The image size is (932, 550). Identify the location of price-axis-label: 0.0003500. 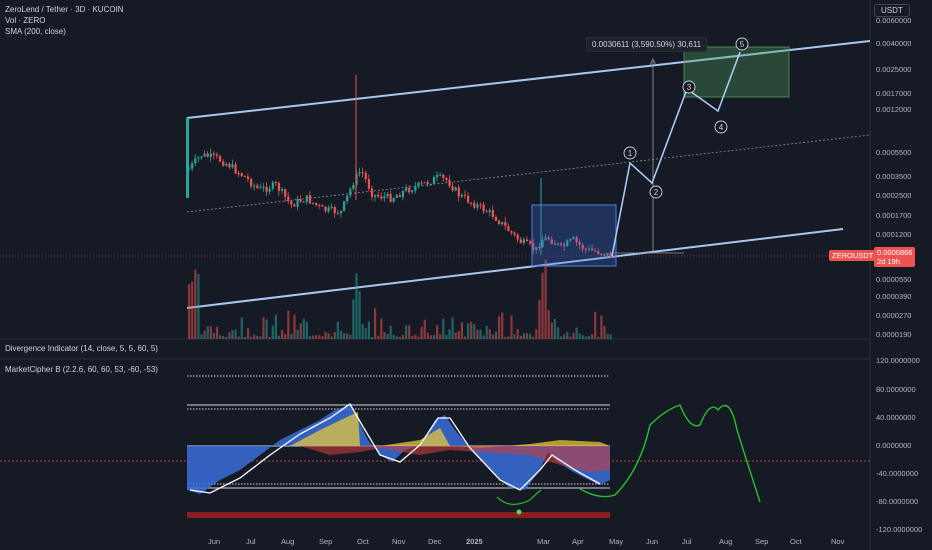
(894, 176).